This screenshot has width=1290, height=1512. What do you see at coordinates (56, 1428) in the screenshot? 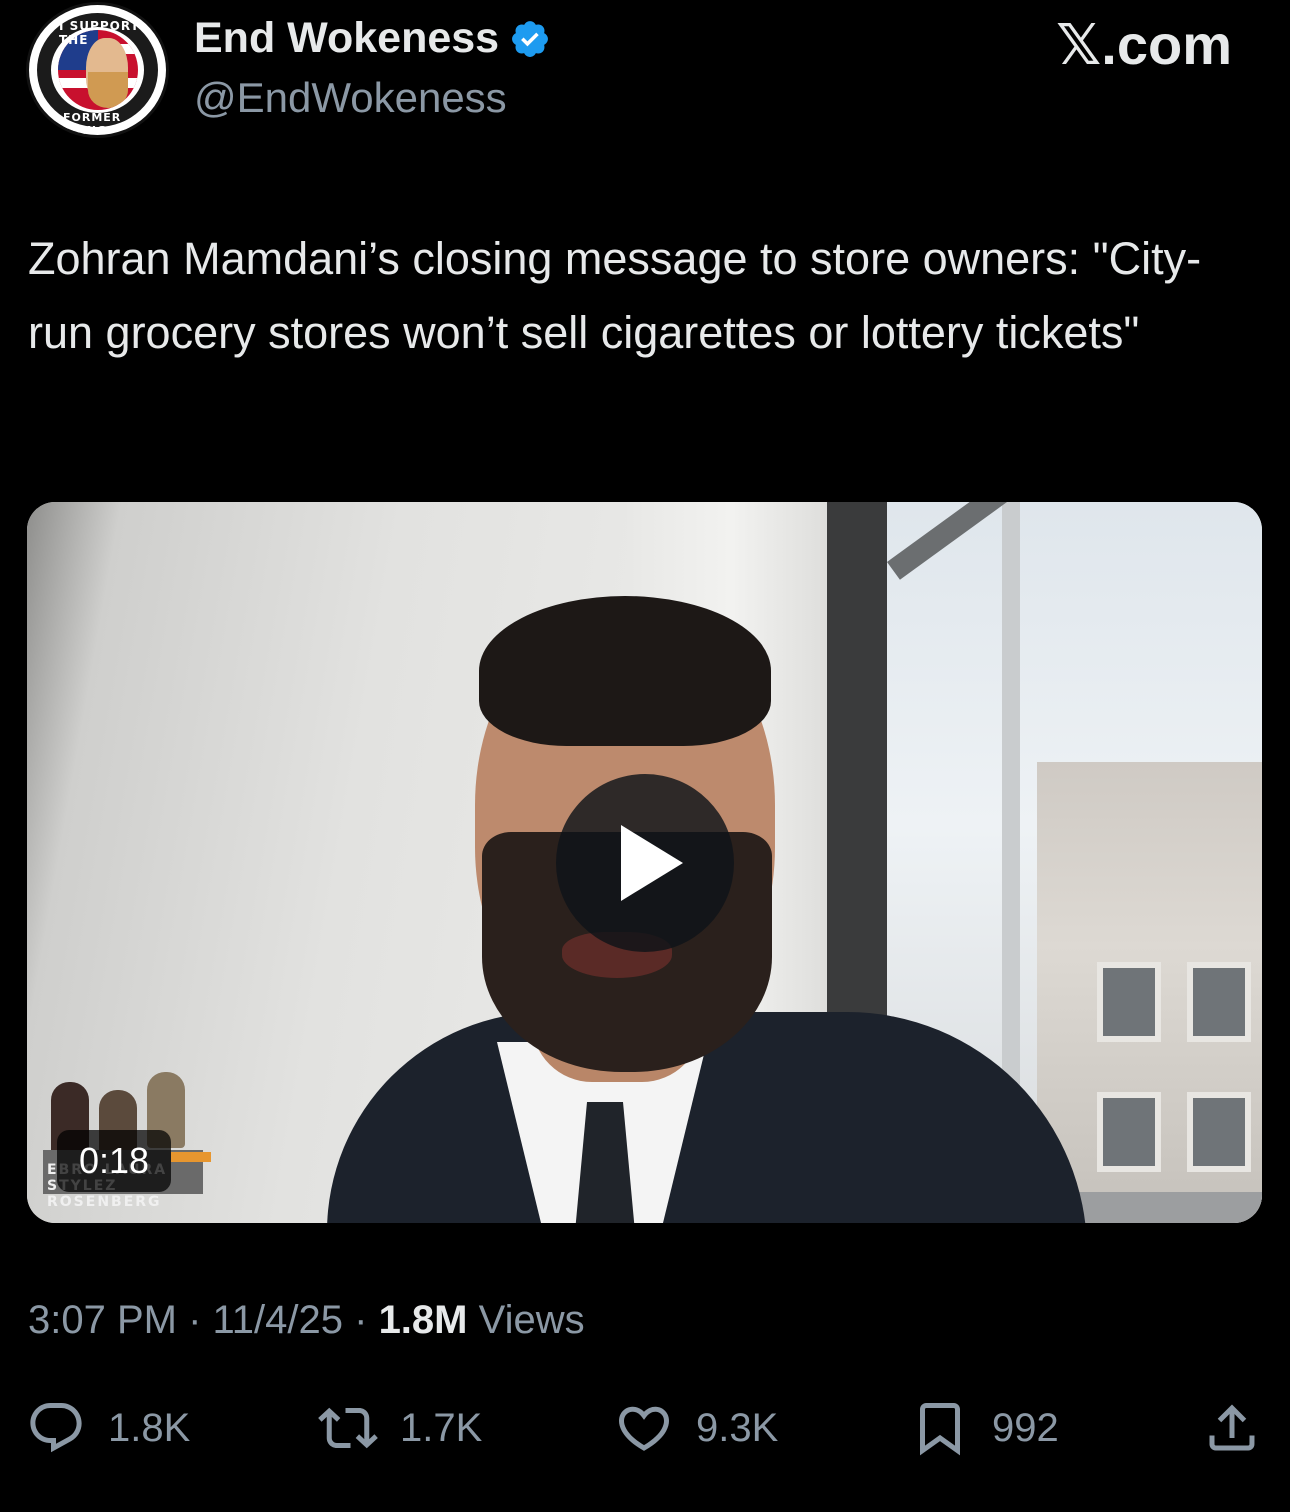
I see `reply-icon` at bounding box center [56, 1428].